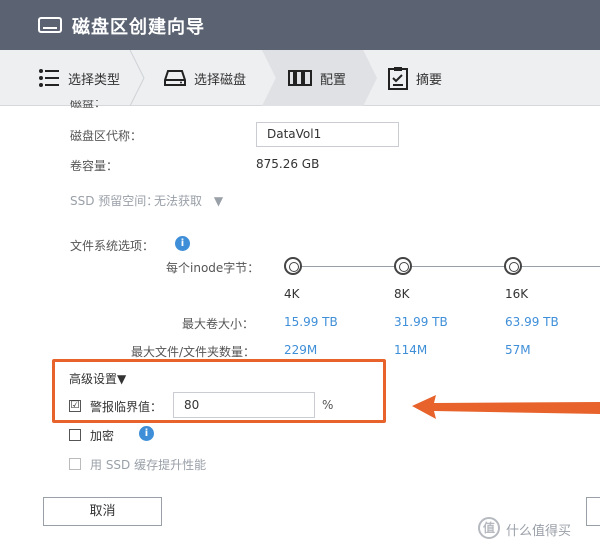 The width and height of the screenshot is (600, 546). I want to click on max-files-value: 229M, so click(301, 350).